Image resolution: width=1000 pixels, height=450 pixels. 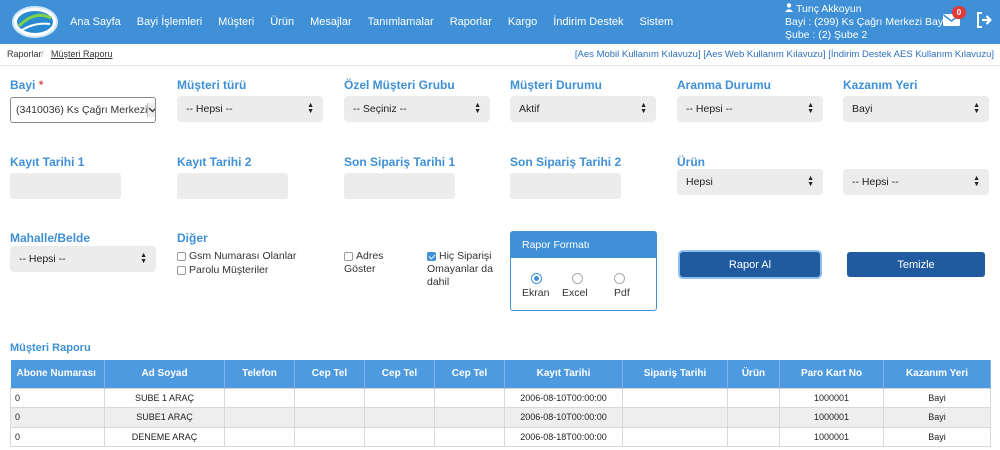 What do you see at coordinates (169, 22) in the screenshot?
I see `nav-bayi-islemleri: Bayi İşlemleri` at bounding box center [169, 22].